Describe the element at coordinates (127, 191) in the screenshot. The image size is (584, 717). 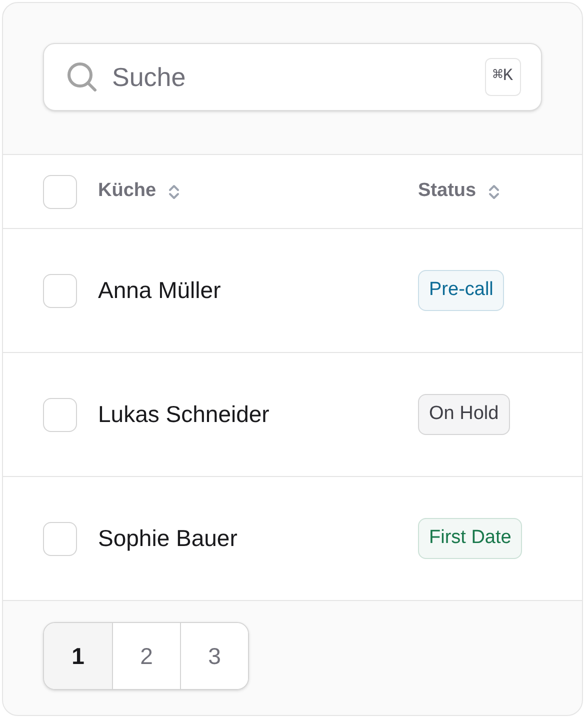
I see `column-header: Küche` at that location.